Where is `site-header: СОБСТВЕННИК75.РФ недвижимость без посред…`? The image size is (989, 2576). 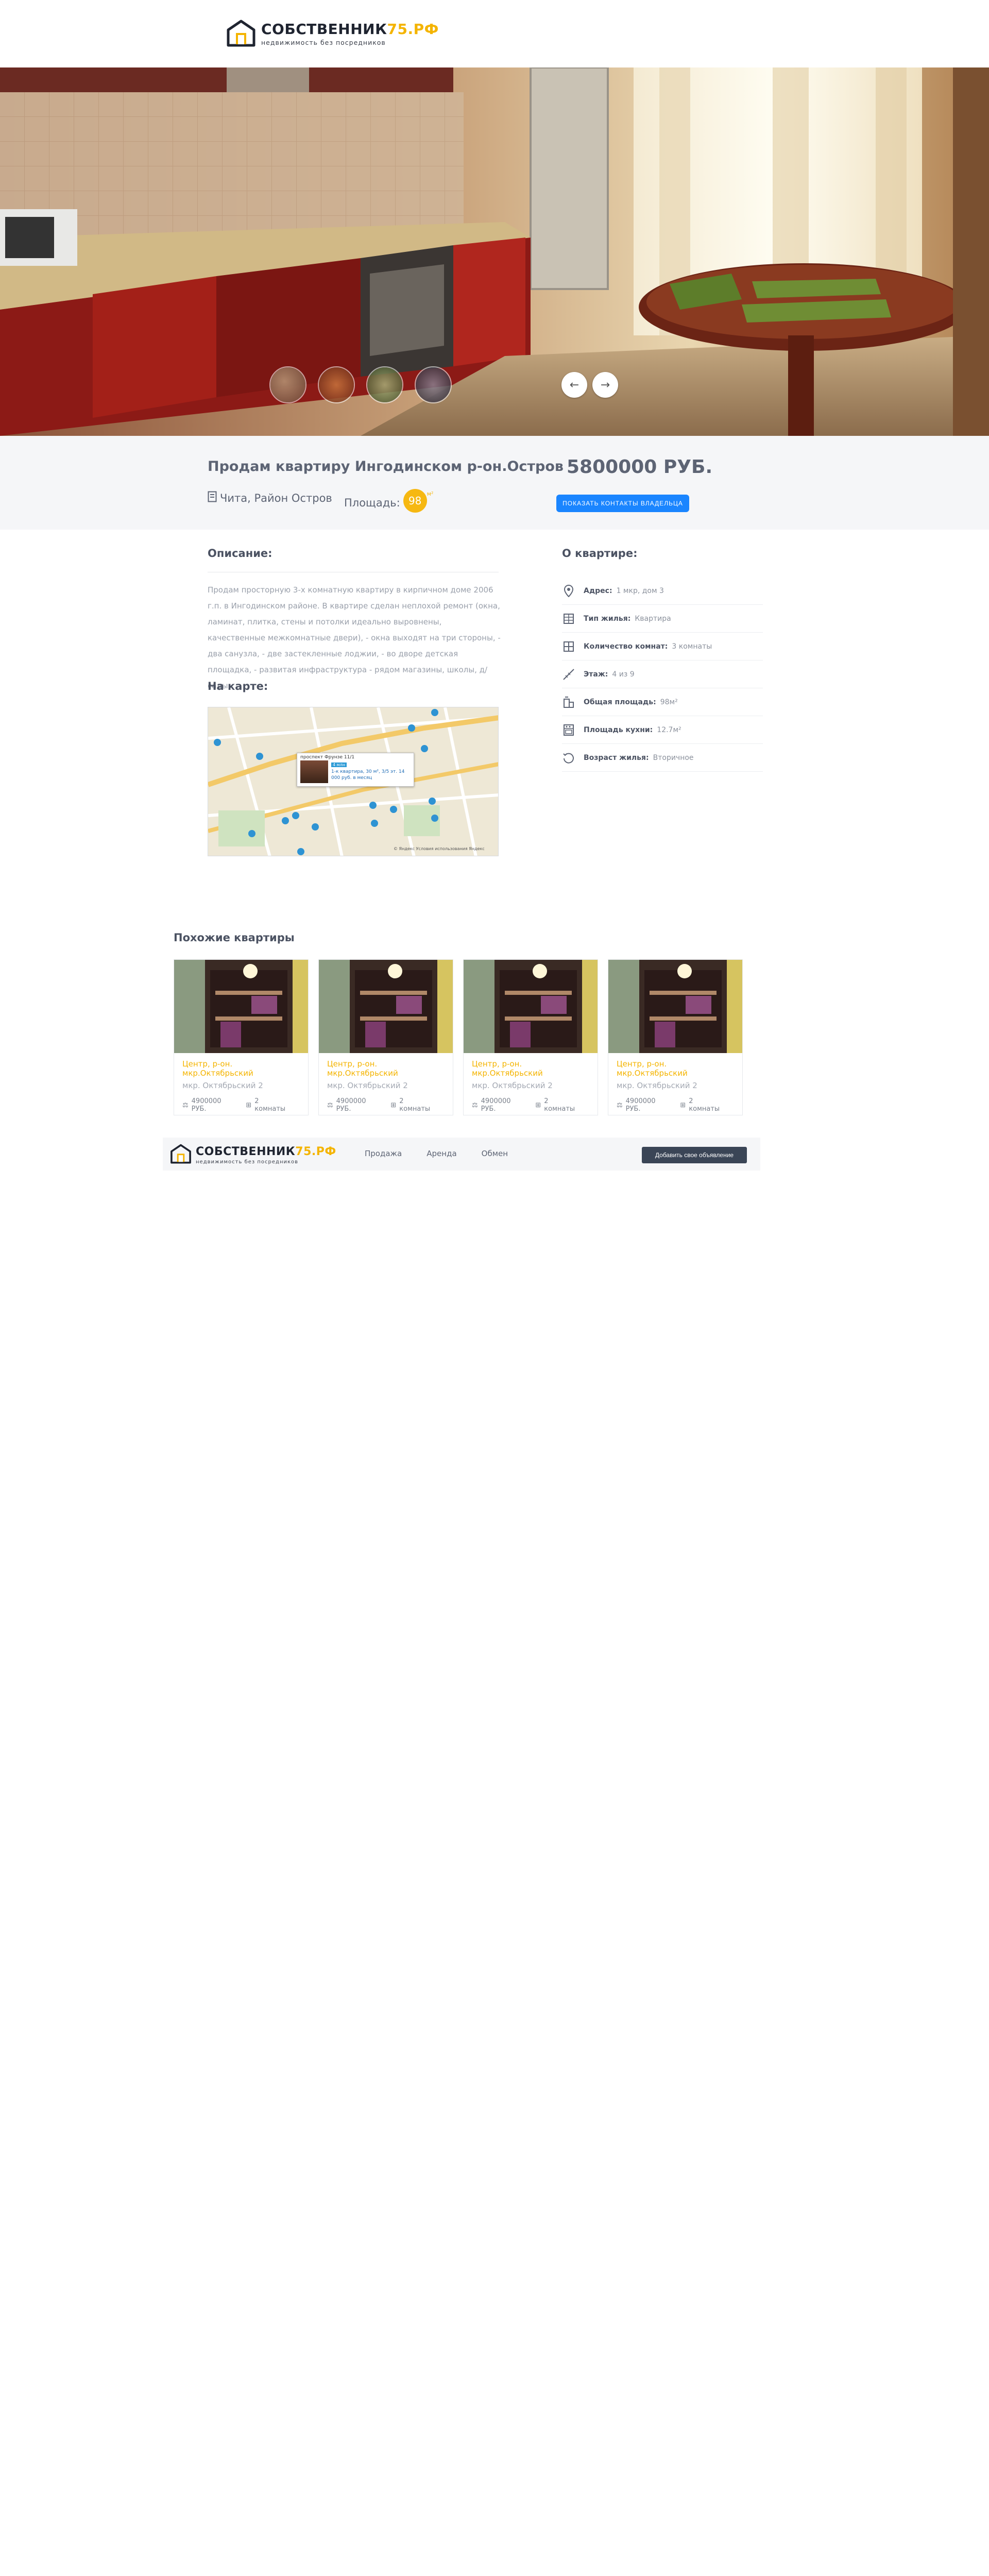
site-header: СОБСТВЕННИК75.РФ недвижимость без посред… is located at coordinates (494, 33).